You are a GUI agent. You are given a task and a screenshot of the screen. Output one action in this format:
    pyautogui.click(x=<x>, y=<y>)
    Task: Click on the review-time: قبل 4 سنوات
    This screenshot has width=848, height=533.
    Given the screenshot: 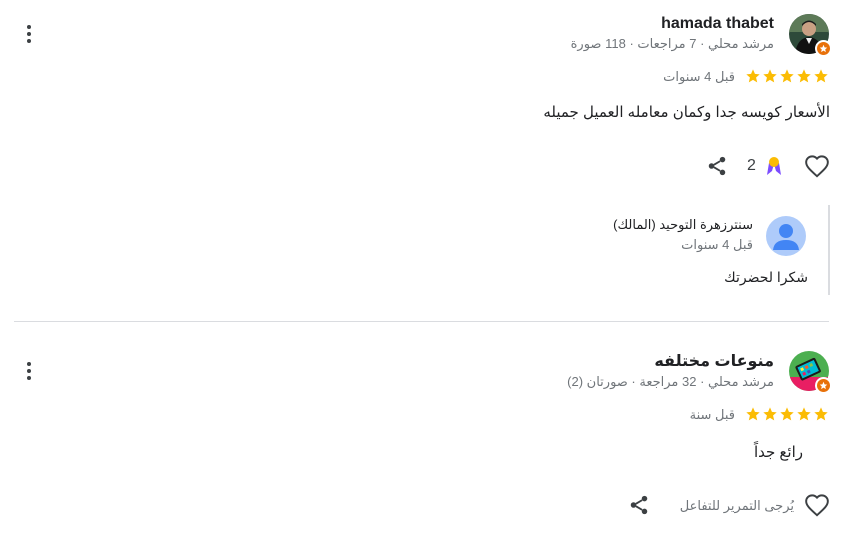 What is the action you would take?
    pyautogui.click(x=699, y=76)
    